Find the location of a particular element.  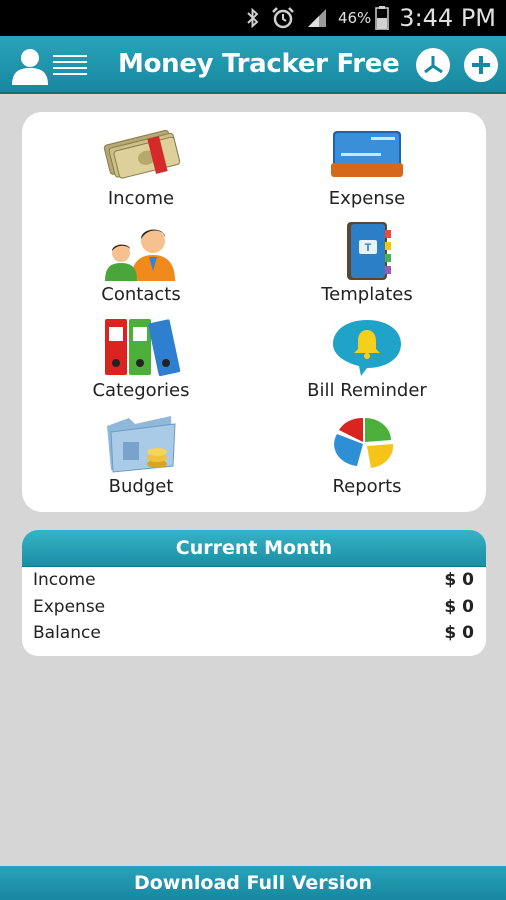

menu-item-templates: T Templates is located at coordinates (367, 267).